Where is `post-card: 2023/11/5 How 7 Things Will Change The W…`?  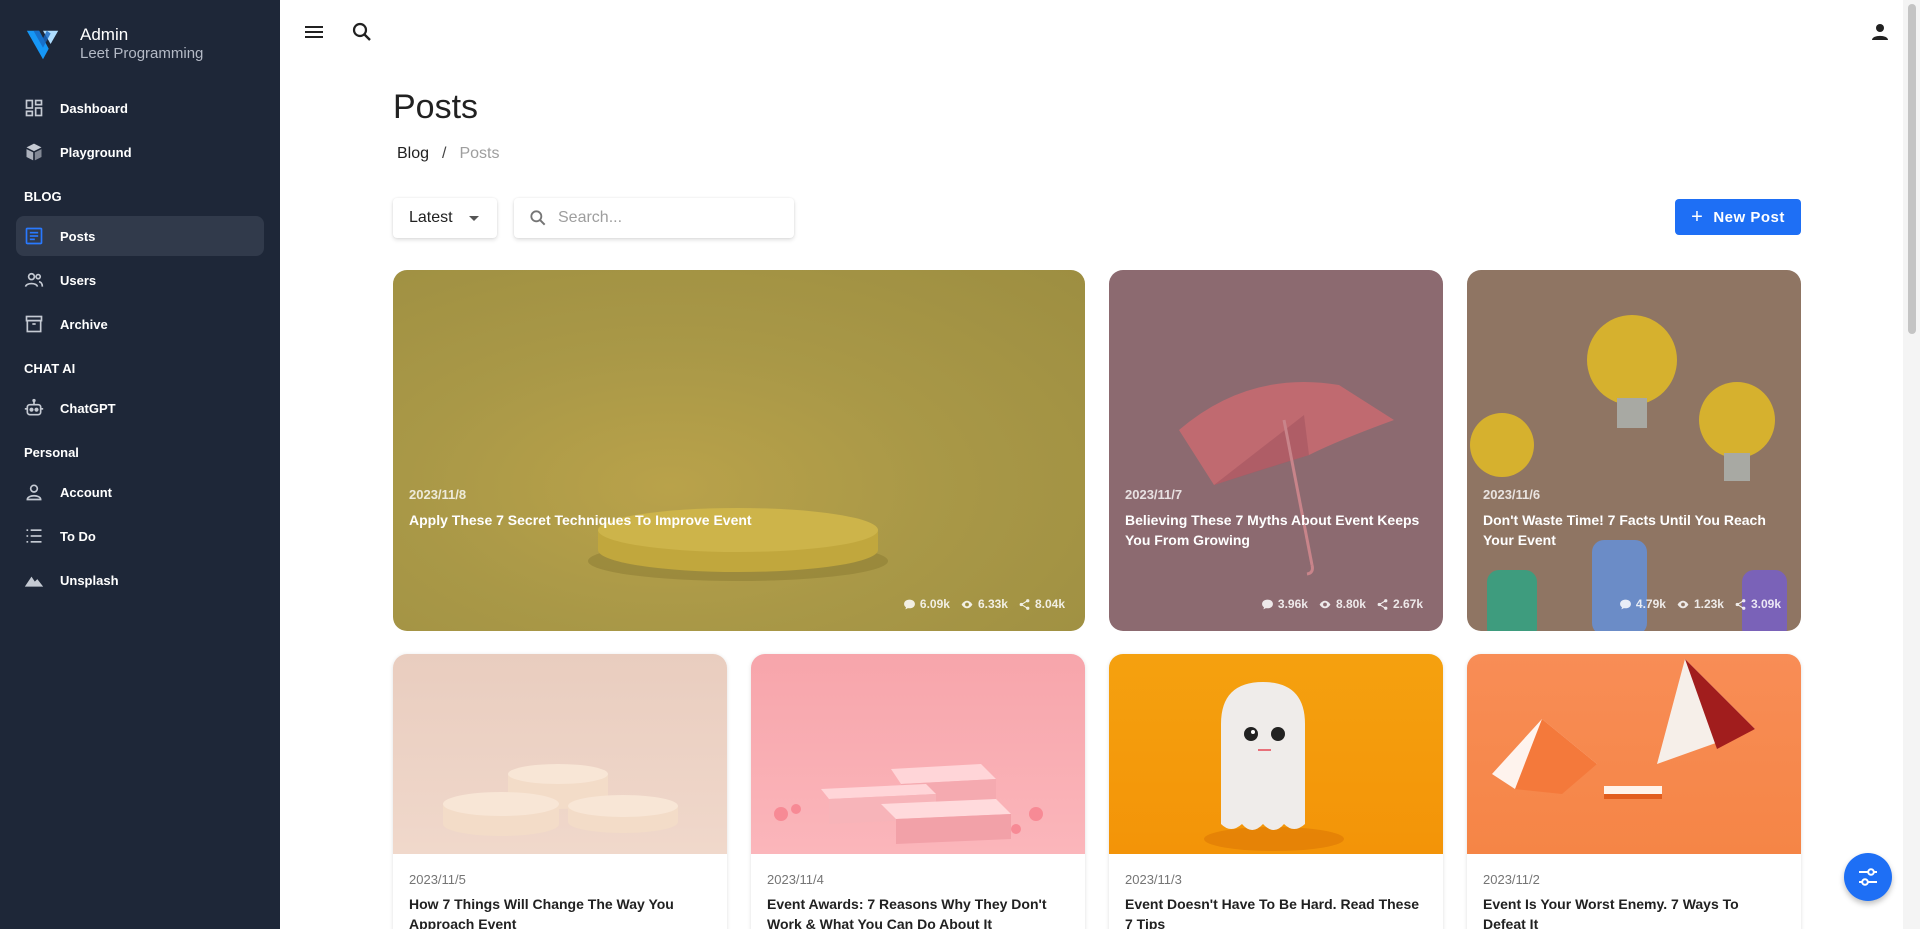
post-card: 2023/11/5 How 7 Things Will Change The W… is located at coordinates (560, 791).